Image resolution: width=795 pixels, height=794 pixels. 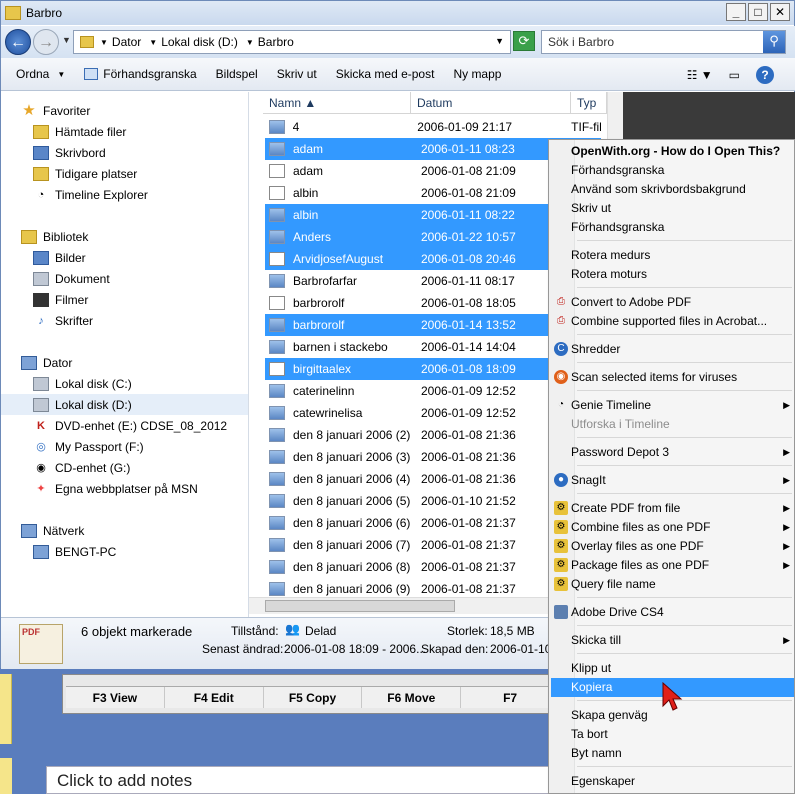 What do you see at coordinates (41, 173) in the screenshot?
I see `recent-places-icon` at bounding box center [41, 173].